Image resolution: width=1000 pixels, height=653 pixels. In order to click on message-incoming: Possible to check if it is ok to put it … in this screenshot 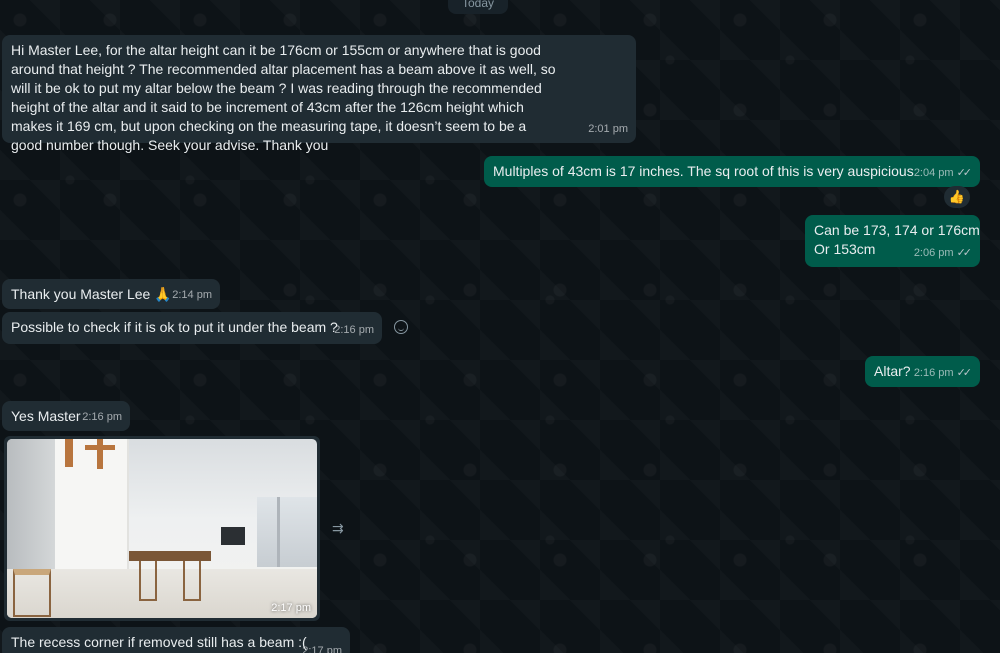, I will do `click(192, 328)`.